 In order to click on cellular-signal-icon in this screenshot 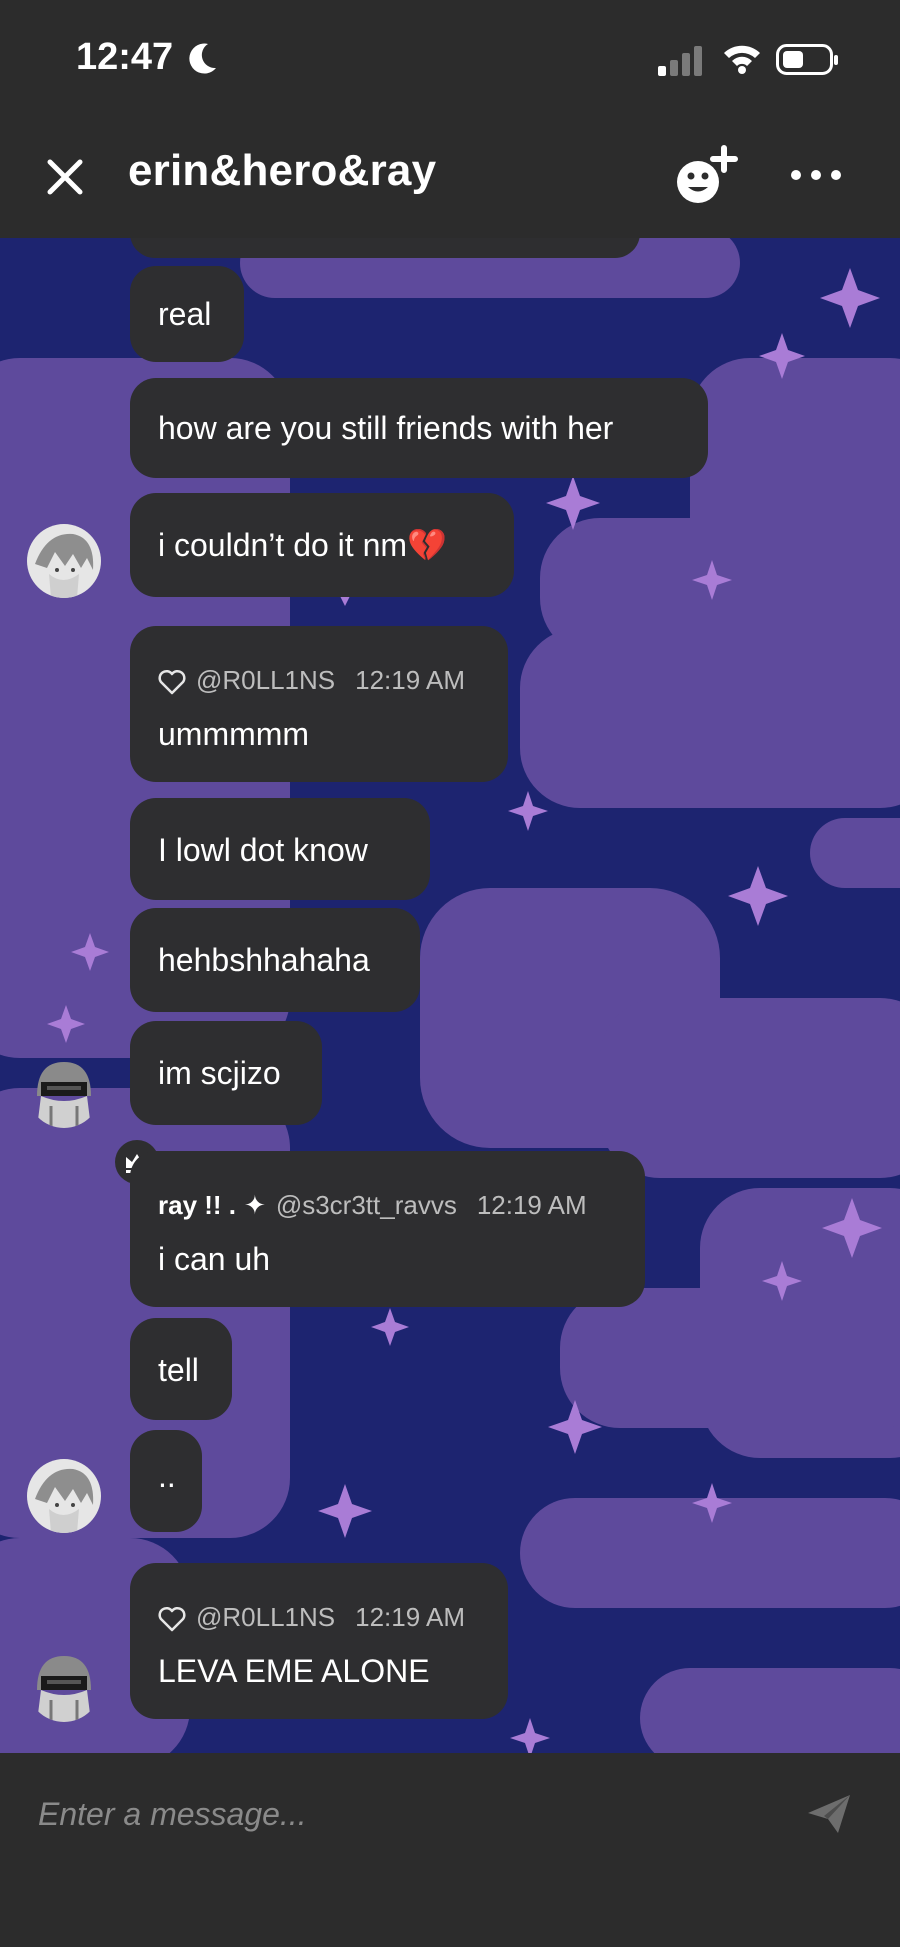, I will do `click(680, 61)`.